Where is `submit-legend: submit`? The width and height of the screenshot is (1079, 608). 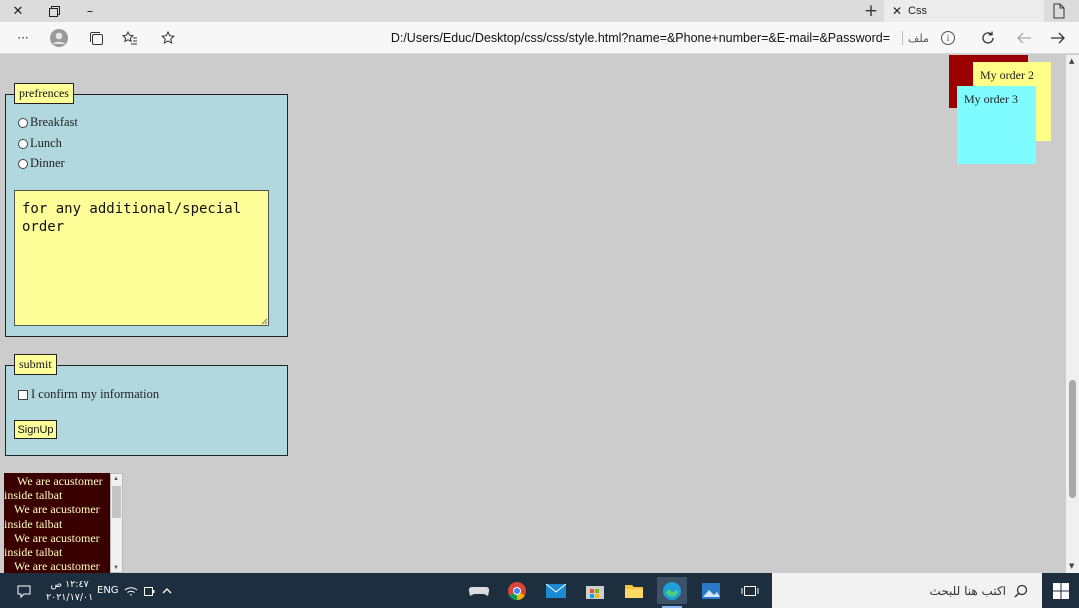
submit-legend: submit is located at coordinates (35, 364).